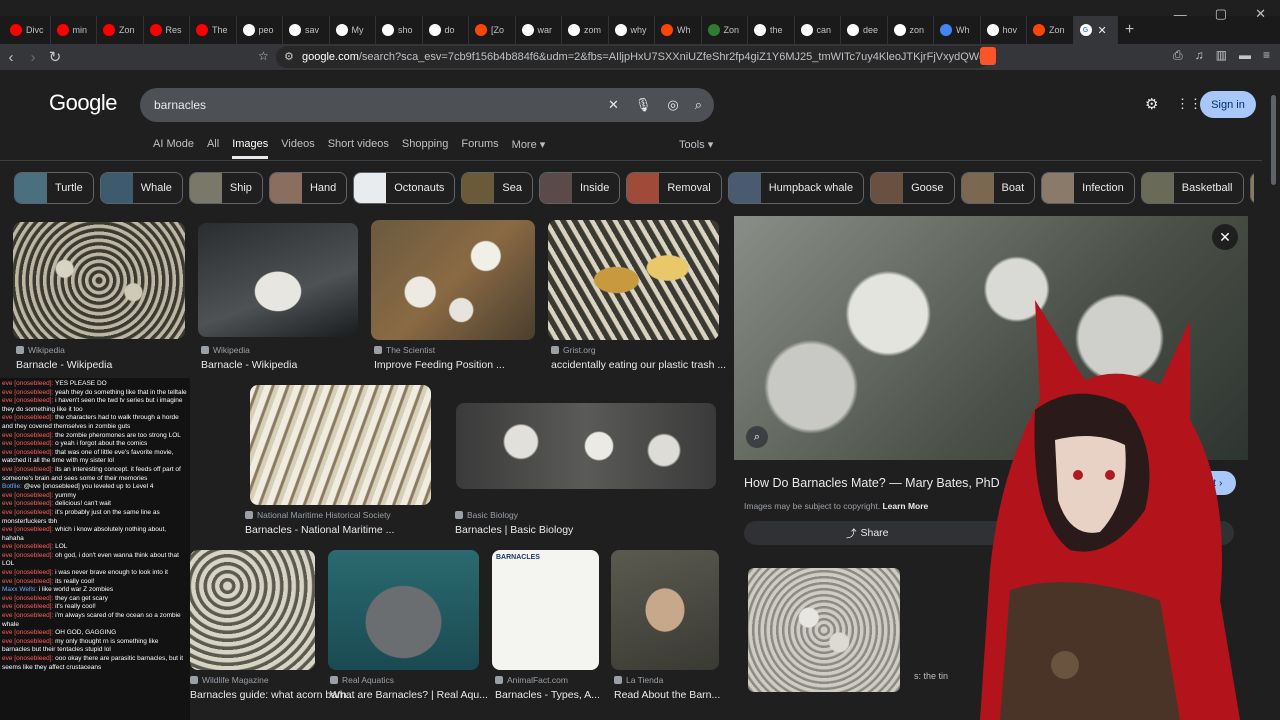  What do you see at coordinates (1192, 188) in the screenshot?
I see `suggestion-chip: Basketball` at bounding box center [1192, 188].